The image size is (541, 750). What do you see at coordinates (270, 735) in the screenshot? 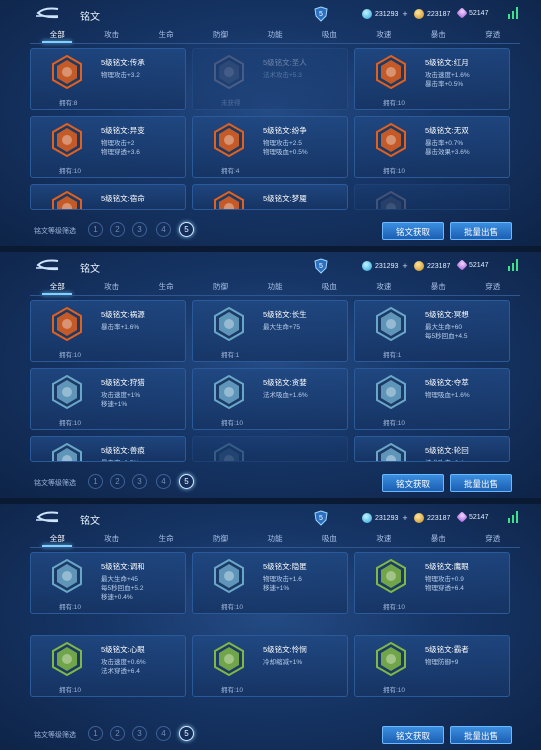
I see `bottom-bar: 铭文等级筛选 12345 铭文获取 批量出售` at bounding box center [270, 735].